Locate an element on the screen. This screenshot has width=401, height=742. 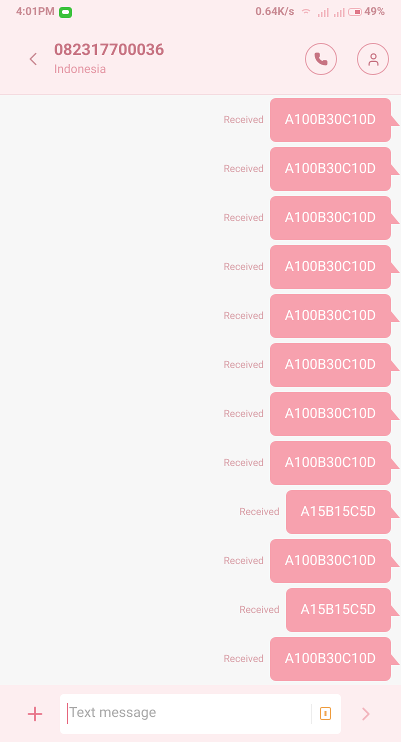
phone-icon is located at coordinates (321, 59).